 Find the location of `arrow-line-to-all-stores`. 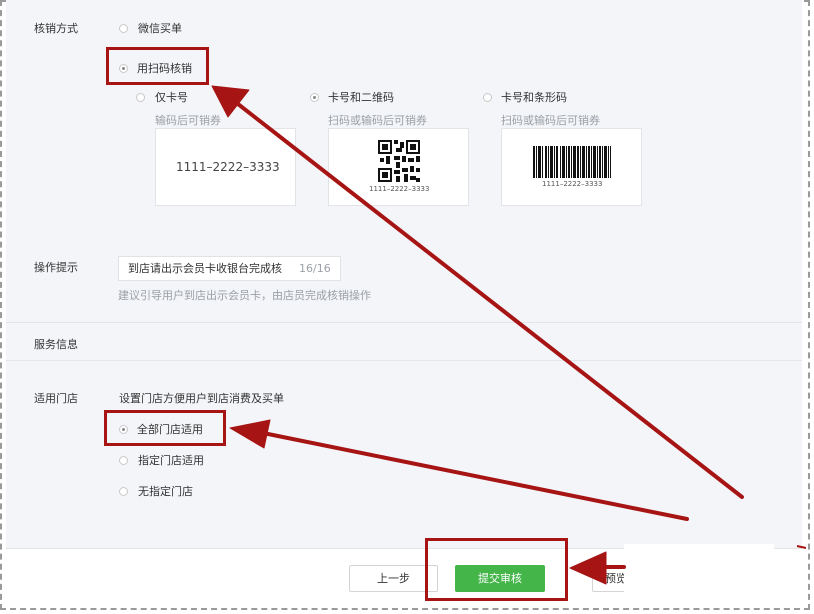

arrow-line-to-all-stores is located at coordinates (477, 476).